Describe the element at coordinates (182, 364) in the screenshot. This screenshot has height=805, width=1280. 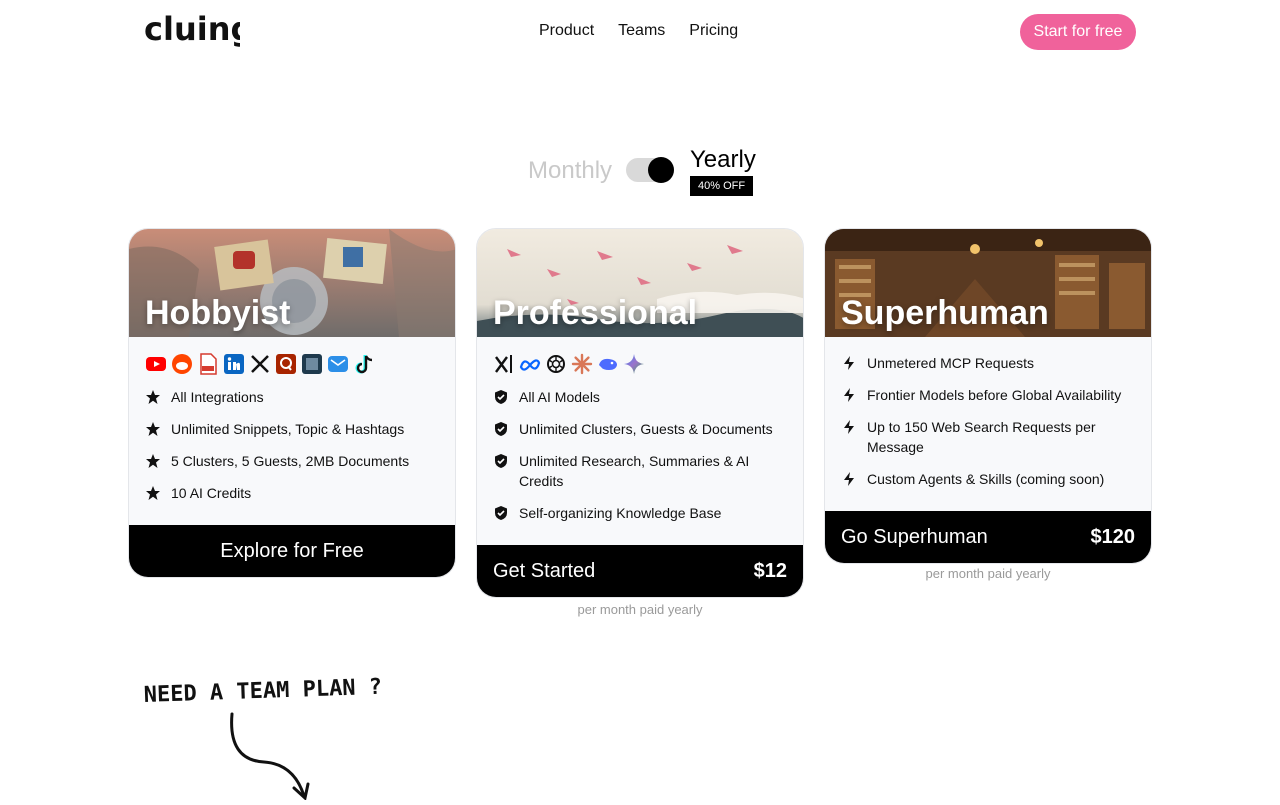
I see `reddit-icon` at that location.